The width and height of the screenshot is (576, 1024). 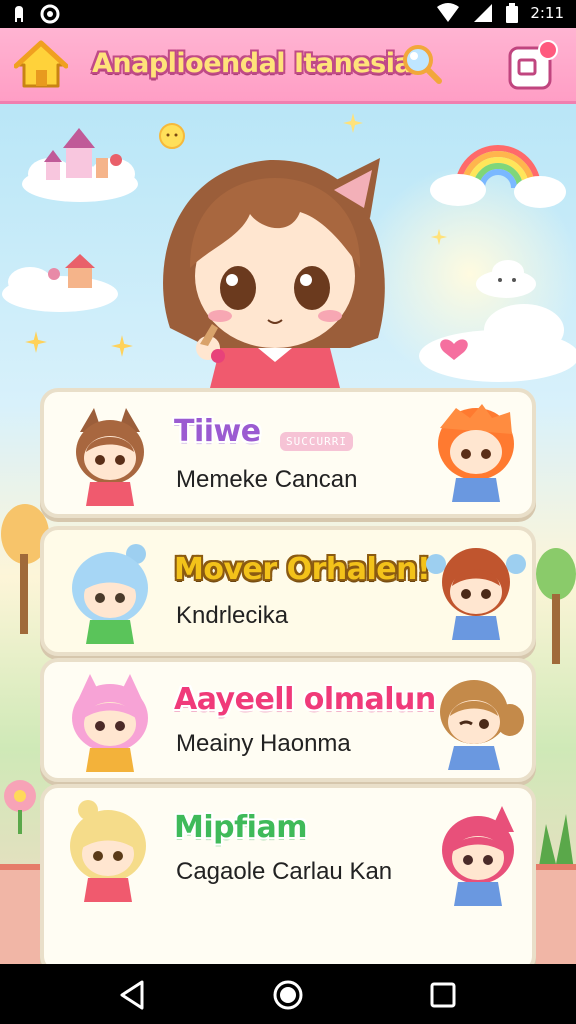 I want to click on battery-icon, so click(x=512, y=13).